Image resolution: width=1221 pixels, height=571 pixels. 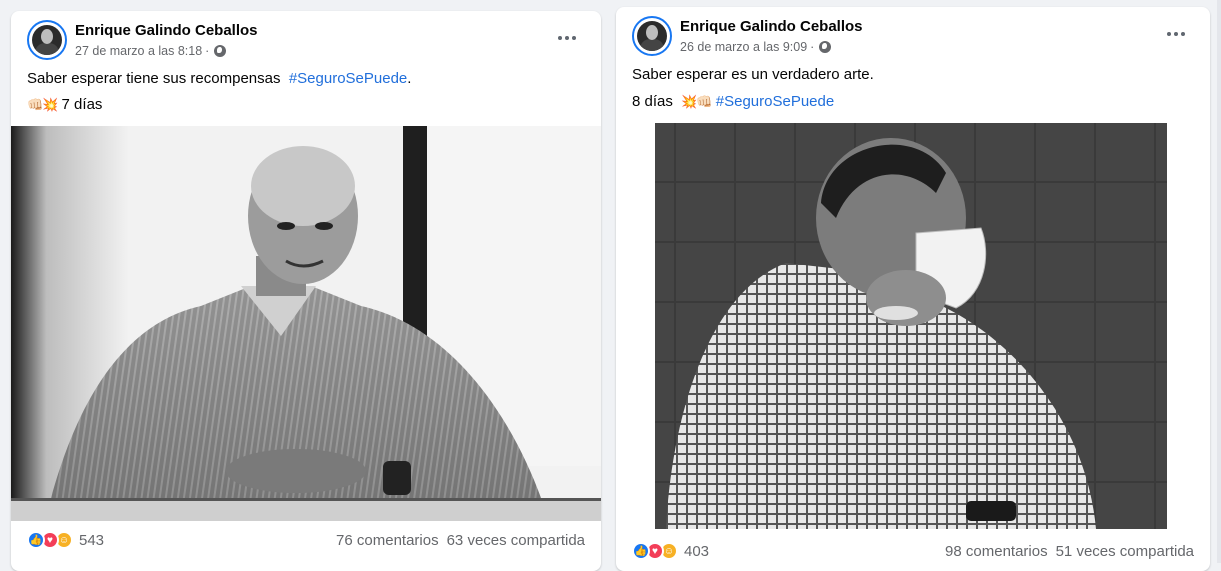 I want to click on post-text-suffix: ., so click(x=409, y=78).